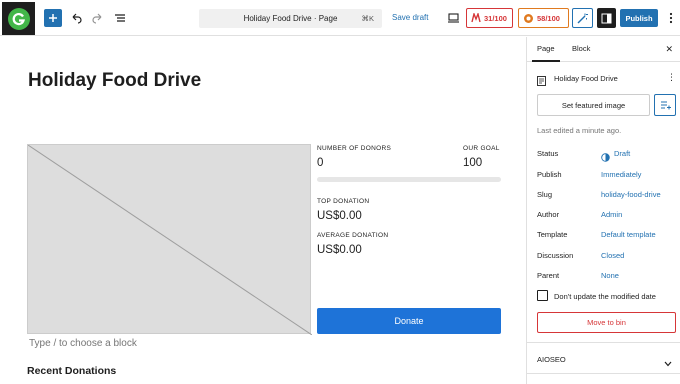 The image size is (680, 384). What do you see at coordinates (120, 18) in the screenshot?
I see `document-overview-icon` at bounding box center [120, 18].